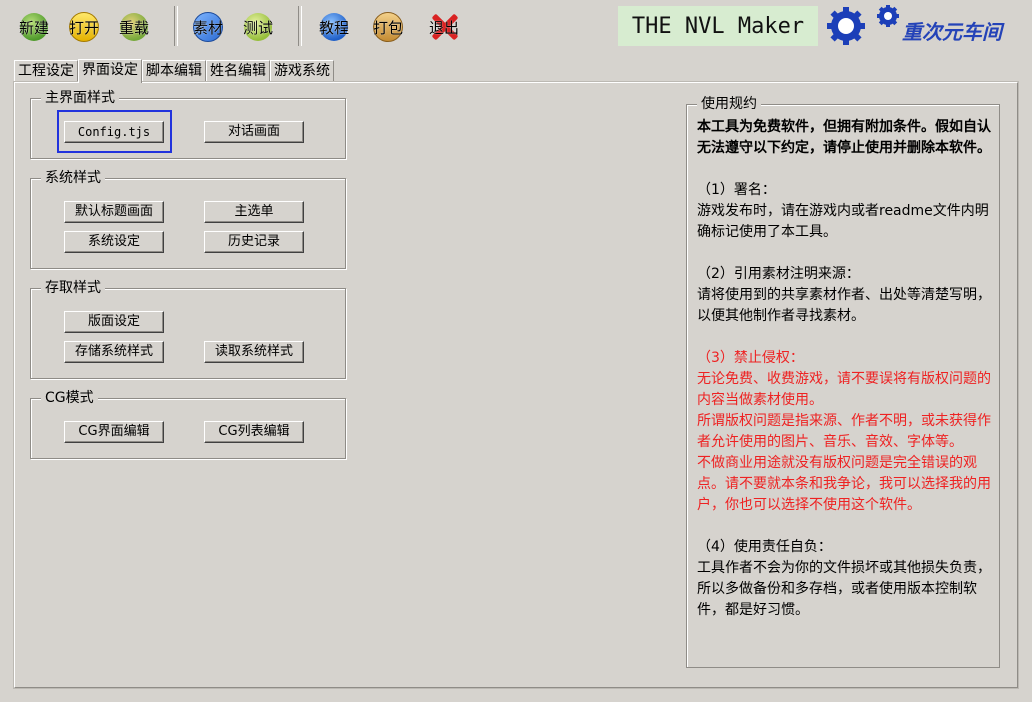 The height and width of the screenshot is (702, 1032). What do you see at coordinates (952, 32) in the screenshot?
I see `brand-text: 重次元车间` at bounding box center [952, 32].